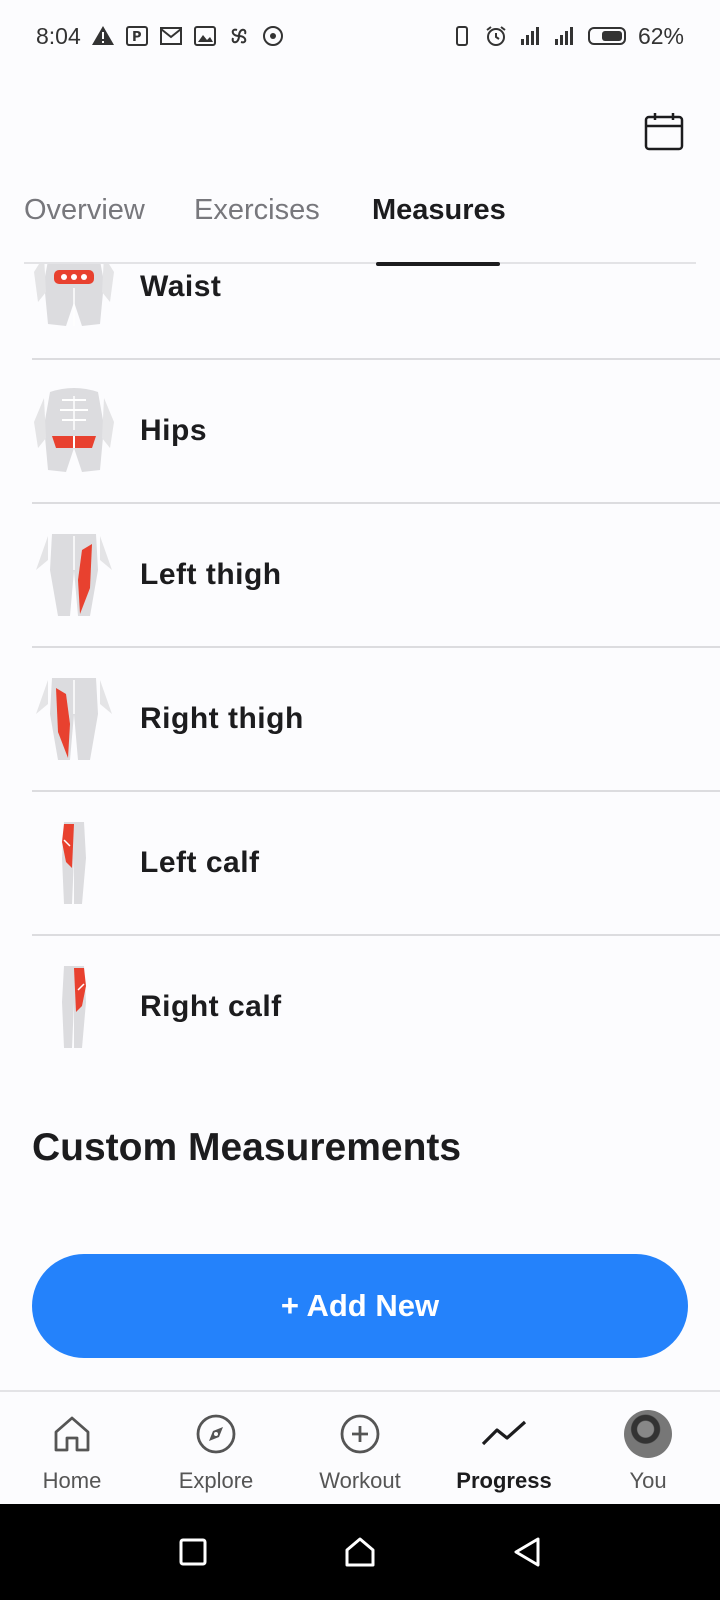  Describe the element at coordinates (216, 1480) in the screenshot. I see `nav-explore-label: Explore` at that location.